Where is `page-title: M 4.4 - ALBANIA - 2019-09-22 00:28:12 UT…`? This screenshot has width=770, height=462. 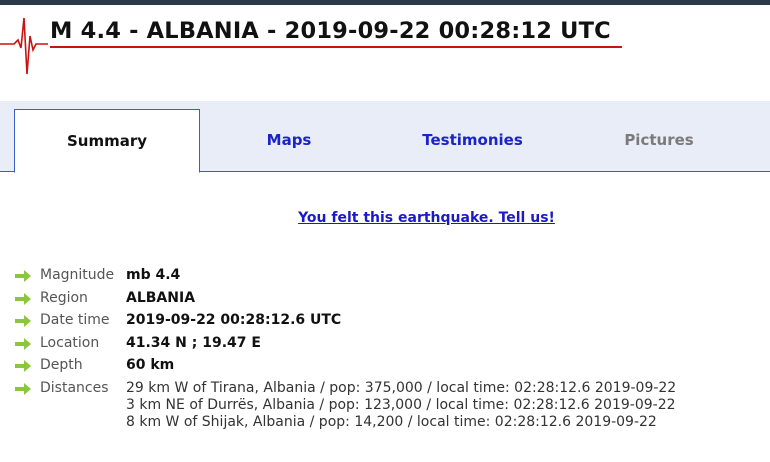 page-title: M 4.4 - ALBANIA - 2019-09-22 00:28:12 UT… is located at coordinates (330, 31).